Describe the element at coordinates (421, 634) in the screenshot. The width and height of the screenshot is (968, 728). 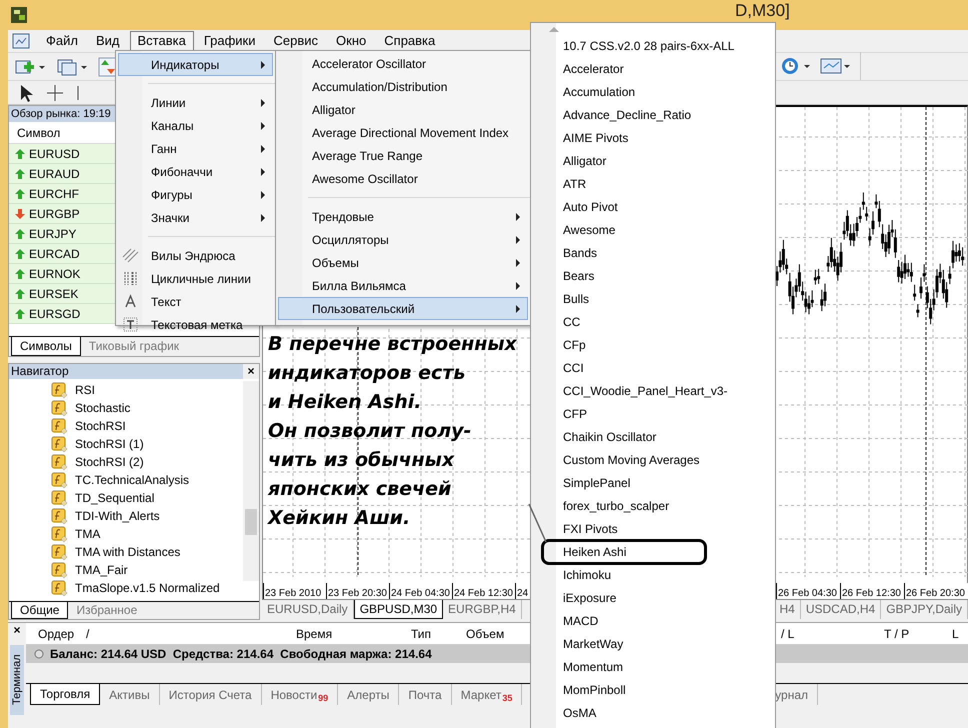
I see `column-header: Тип` at that location.